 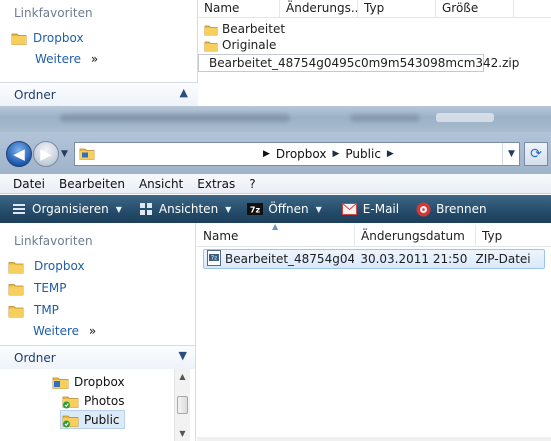 I want to click on views-button: Ansichten ▼, so click(x=184, y=209).